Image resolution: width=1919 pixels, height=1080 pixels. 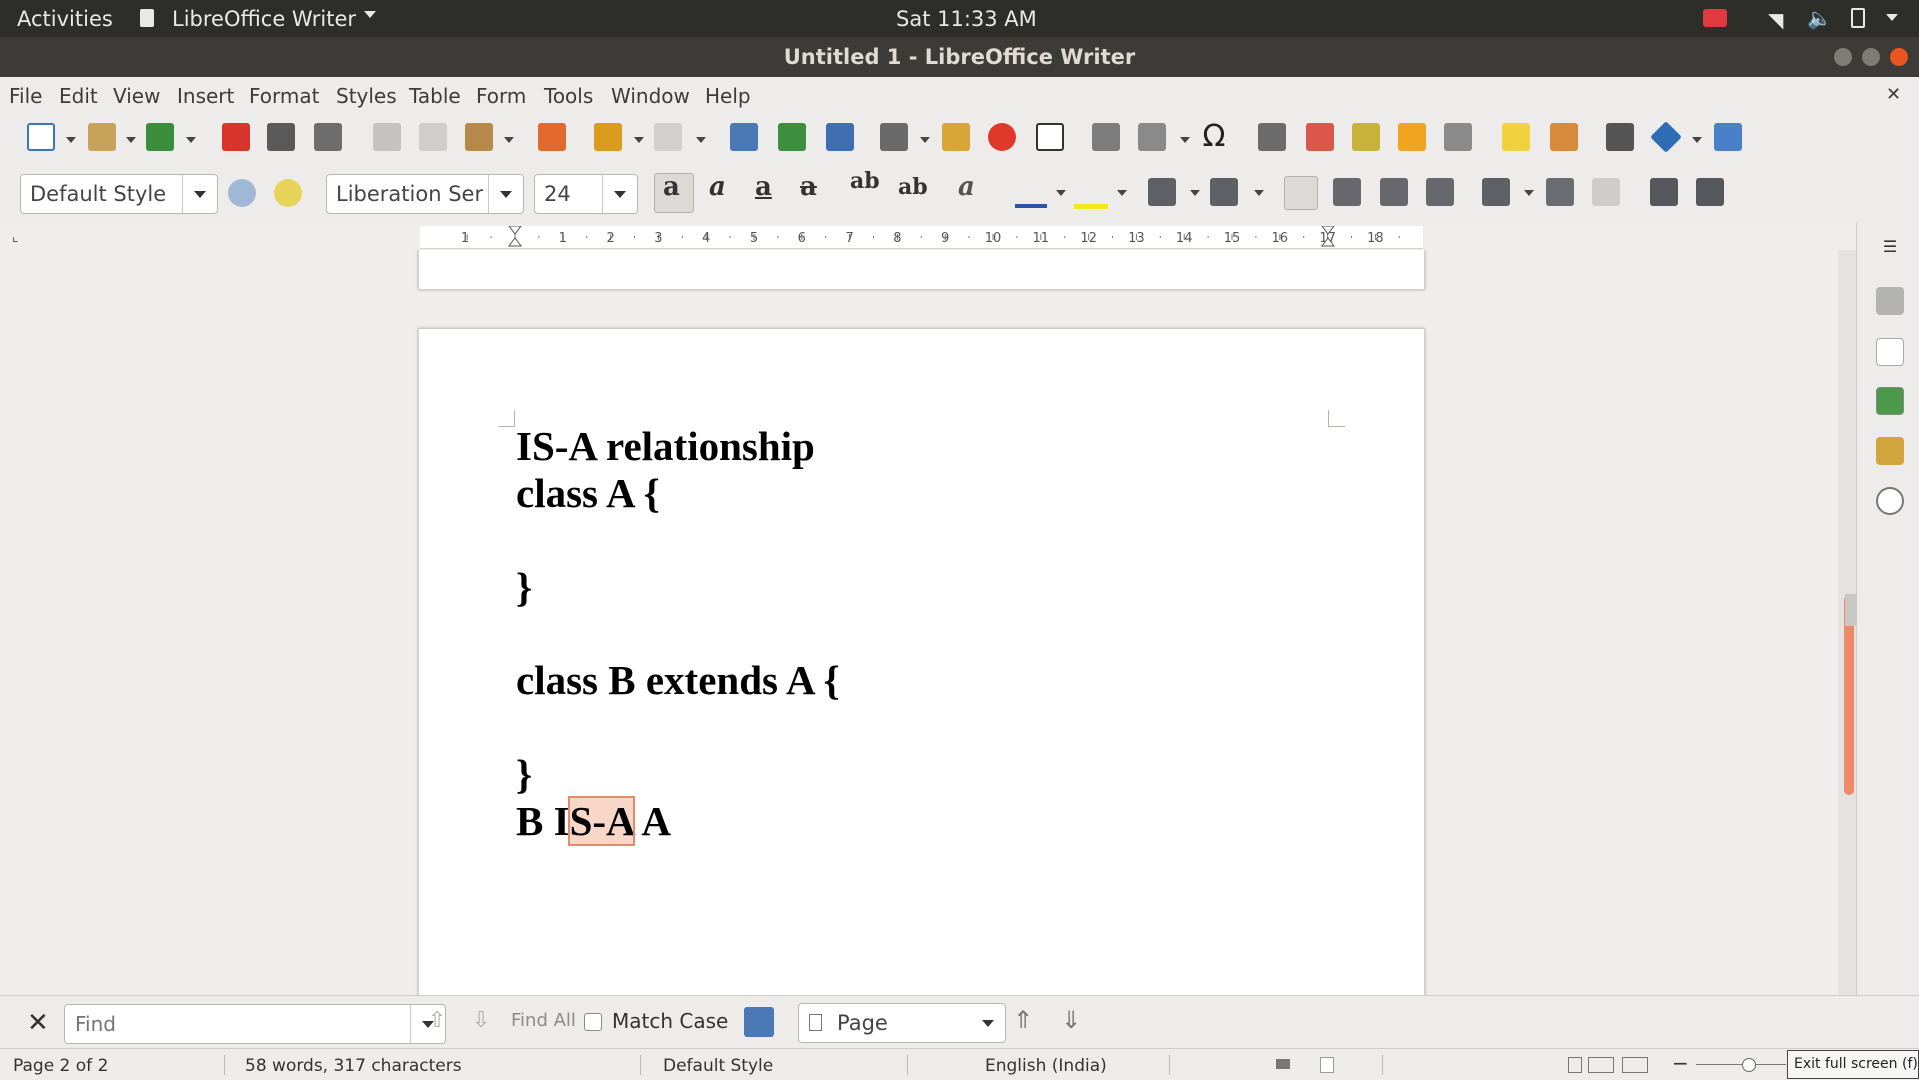 I want to click on subscript-icon: ab, so click(x=913, y=187).